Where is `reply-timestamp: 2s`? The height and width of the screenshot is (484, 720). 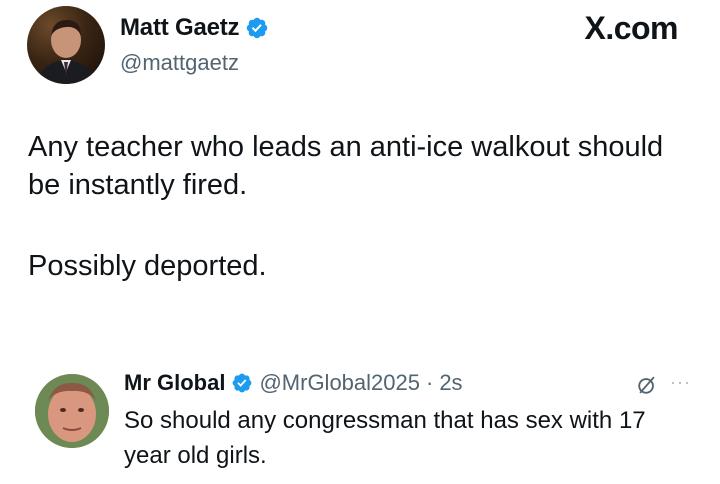 reply-timestamp: 2s is located at coordinates (450, 383).